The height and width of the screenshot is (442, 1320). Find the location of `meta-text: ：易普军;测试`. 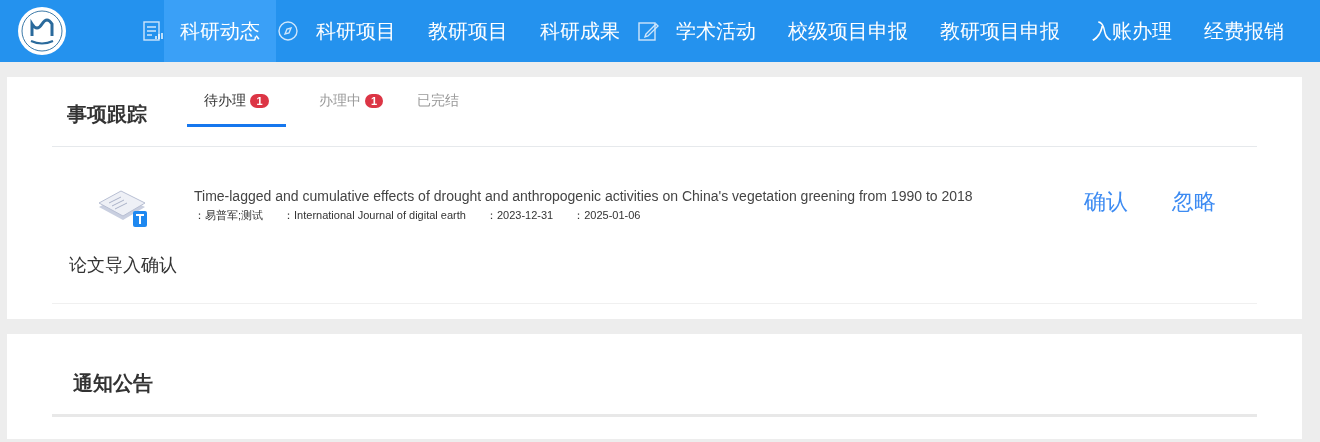

meta-text: ：易普军;测试 is located at coordinates (229, 215).